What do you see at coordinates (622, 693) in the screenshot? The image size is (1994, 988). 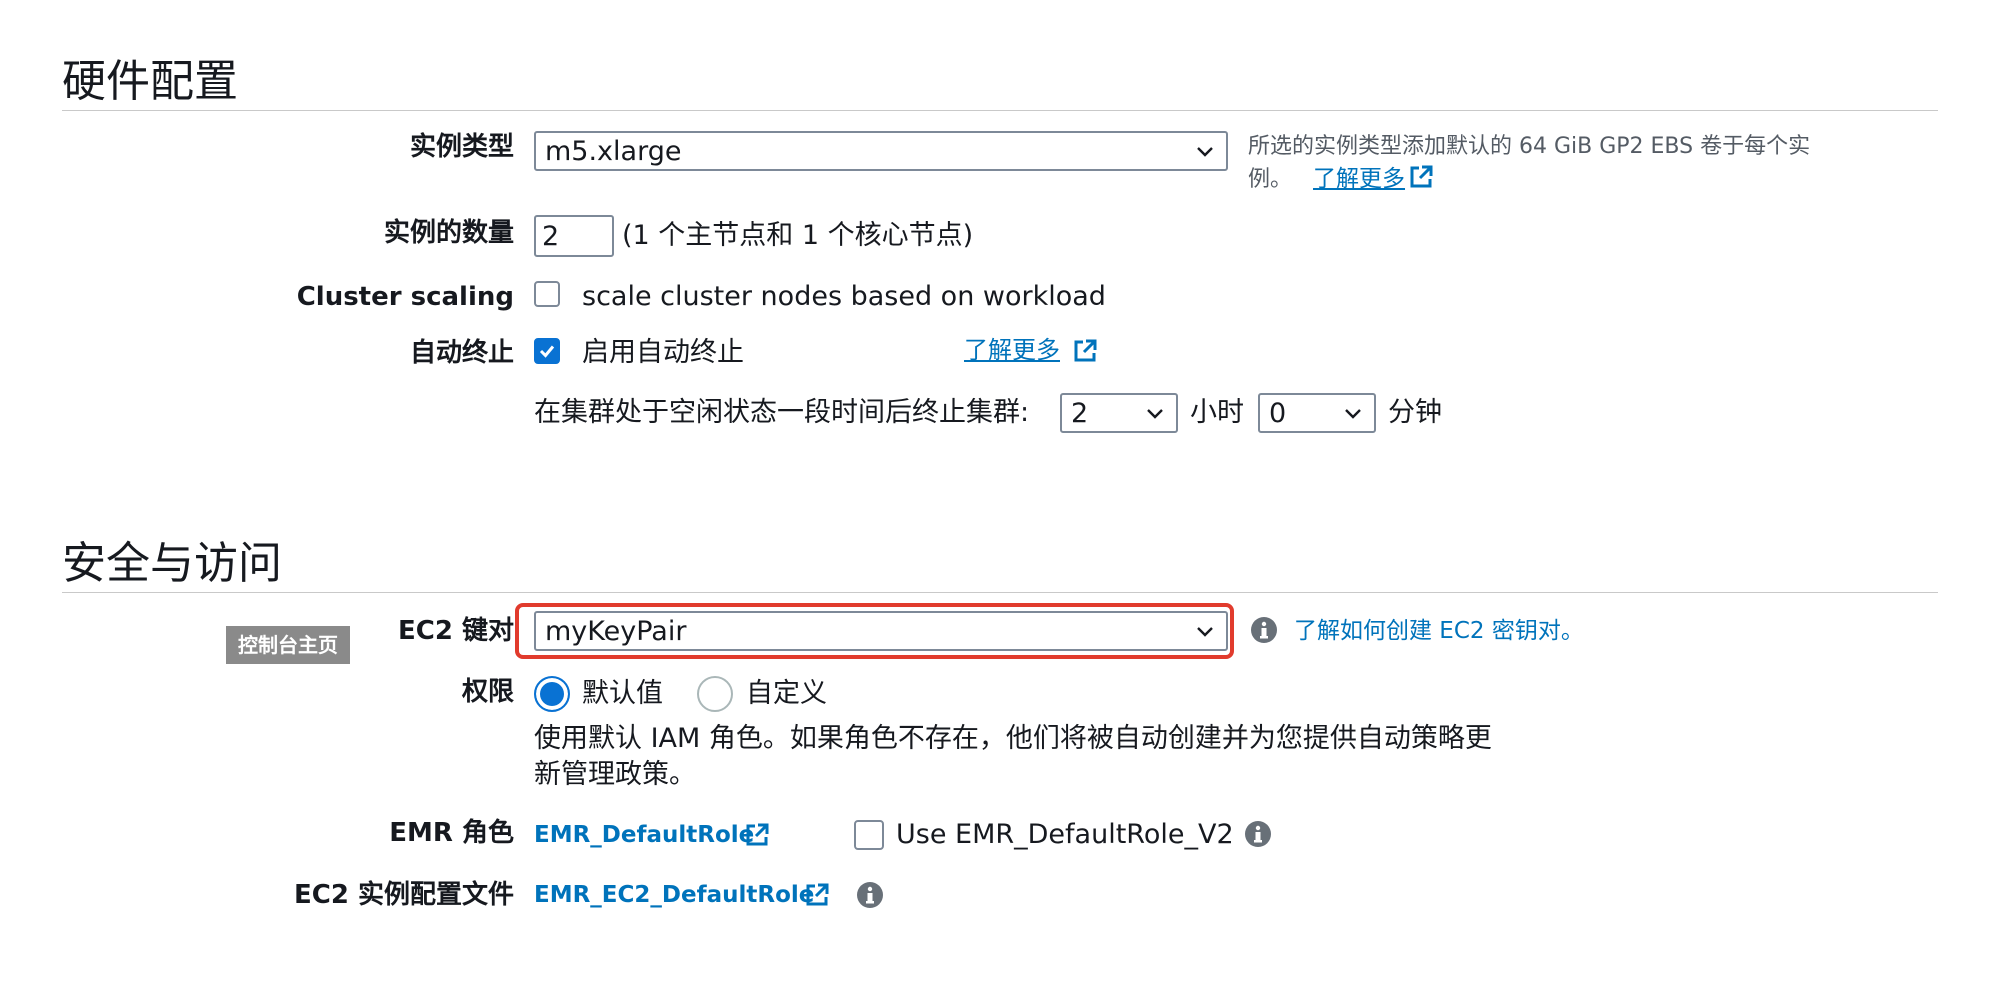 I see `permissions-default-label: 默认值` at bounding box center [622, 693].